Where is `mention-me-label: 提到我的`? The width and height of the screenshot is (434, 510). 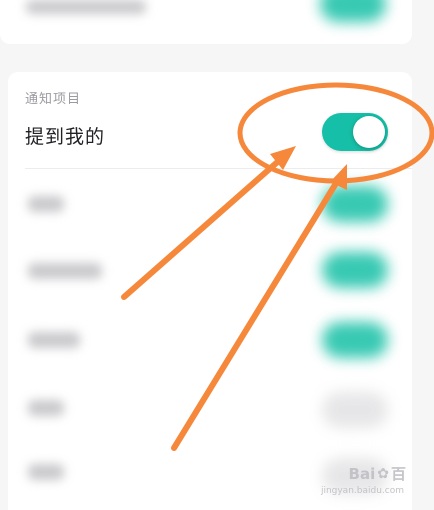
mention-me-label: 提到我的 is located at coordinates (65, 137).